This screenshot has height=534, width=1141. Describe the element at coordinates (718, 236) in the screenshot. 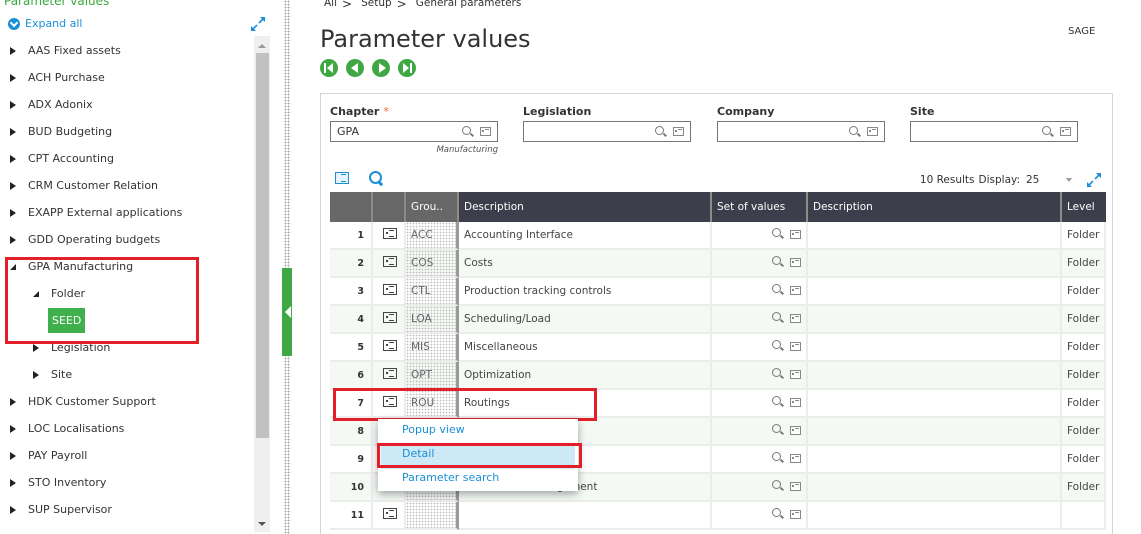

I see `table-row: 1 ACC Accounting Interface Folder` at that location.